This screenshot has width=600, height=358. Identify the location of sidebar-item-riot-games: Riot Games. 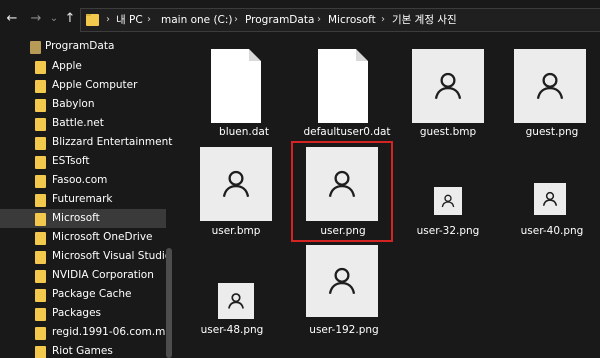
(83, 350).